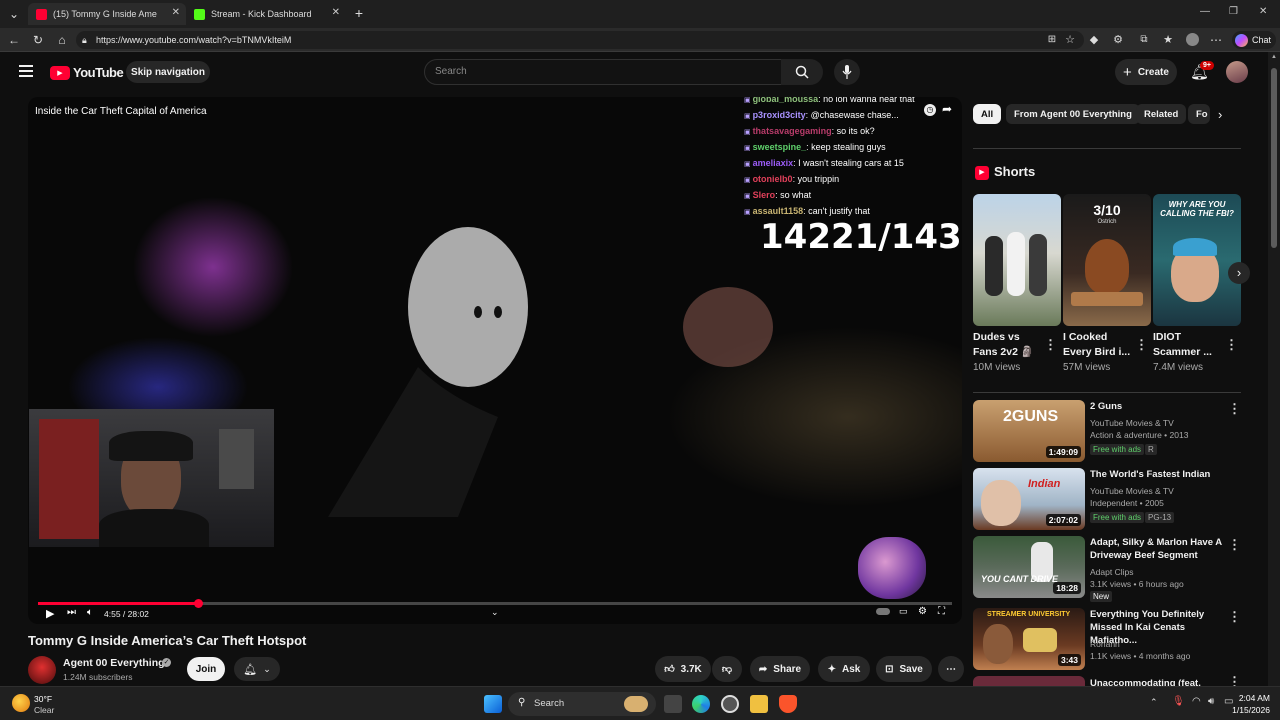  Describe the element at coordinates (1233, 11) in the screenshot. I see `restore-icon: ❐` at that location.